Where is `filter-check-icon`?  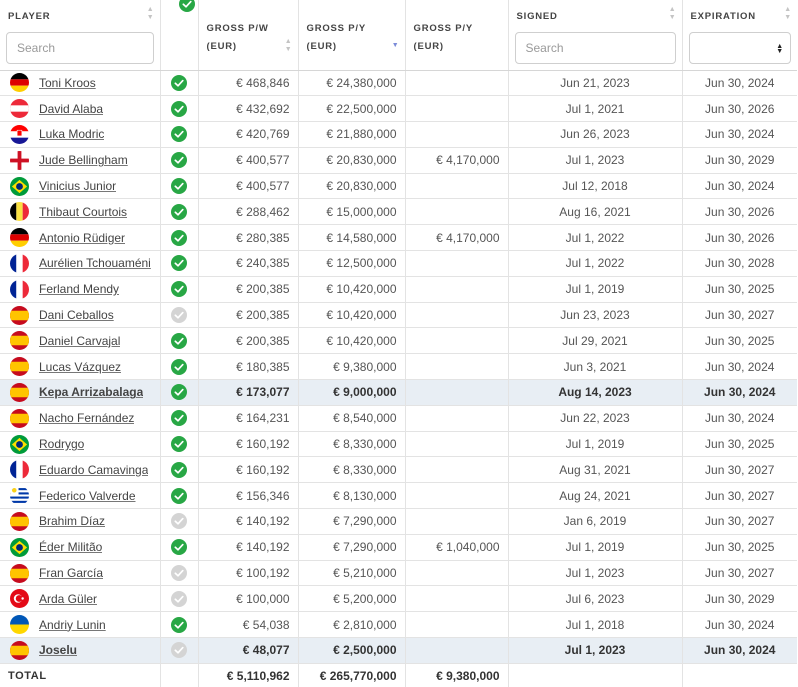 filter-check-icon is located at coordinates (186, 6).